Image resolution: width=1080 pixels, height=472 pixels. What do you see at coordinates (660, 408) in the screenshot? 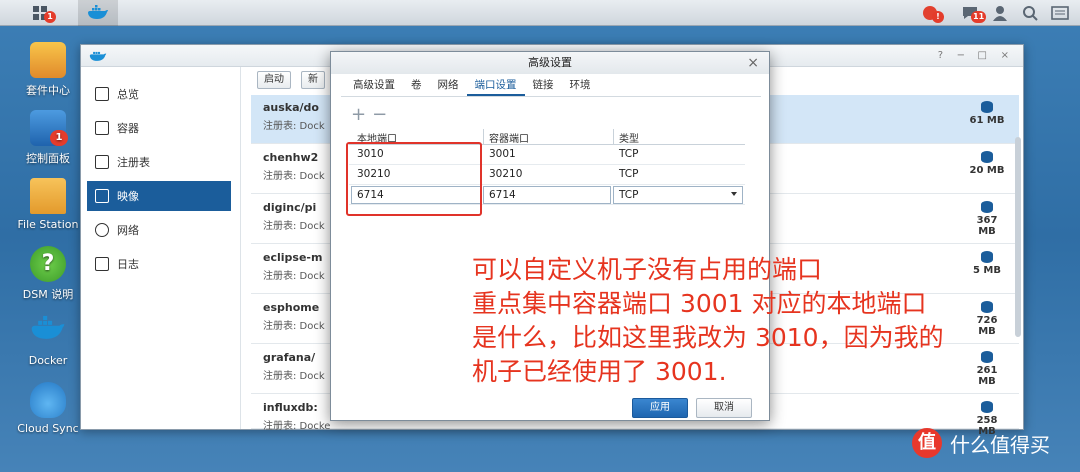
I see `apply-button: 应用` at bounding box center [660, 408].